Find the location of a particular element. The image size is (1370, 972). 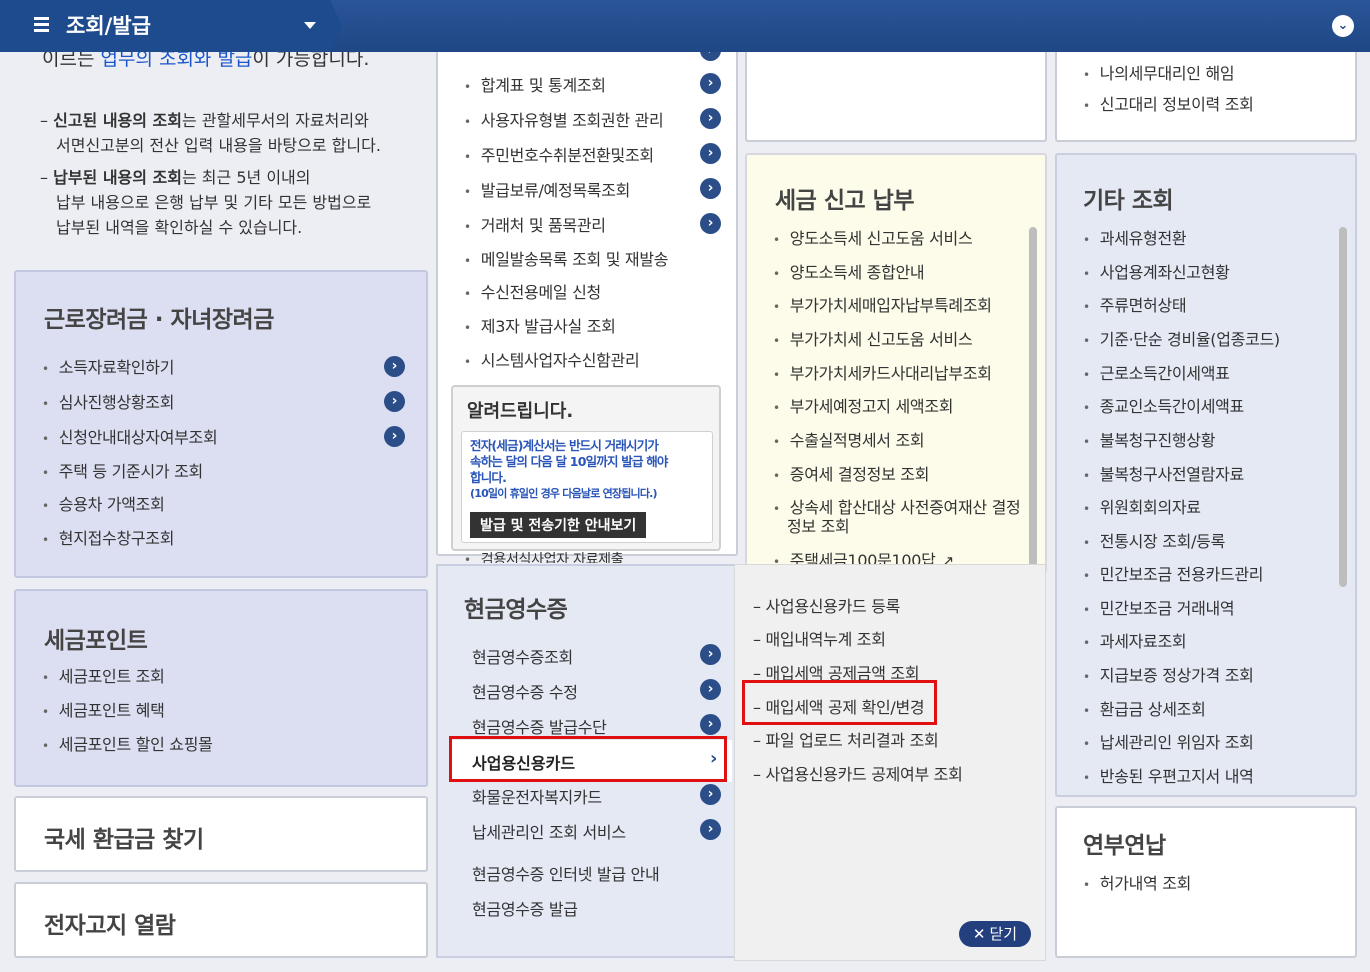

panel-title: 세금 신고 납부 is located at coordinates (844, 201).